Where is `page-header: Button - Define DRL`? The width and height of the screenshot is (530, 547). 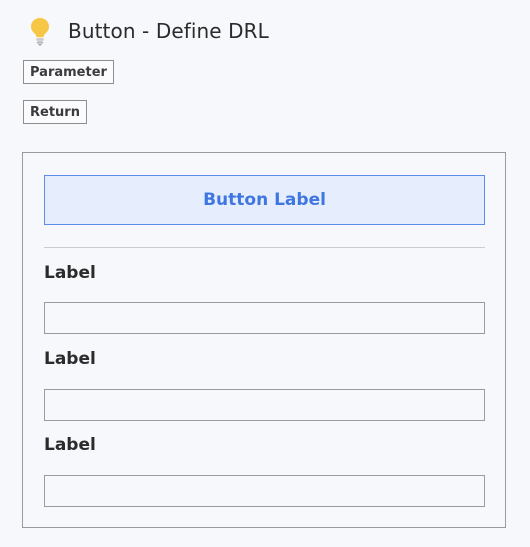
page-header: Button - Define DRL is located at coordinates (148, 31).